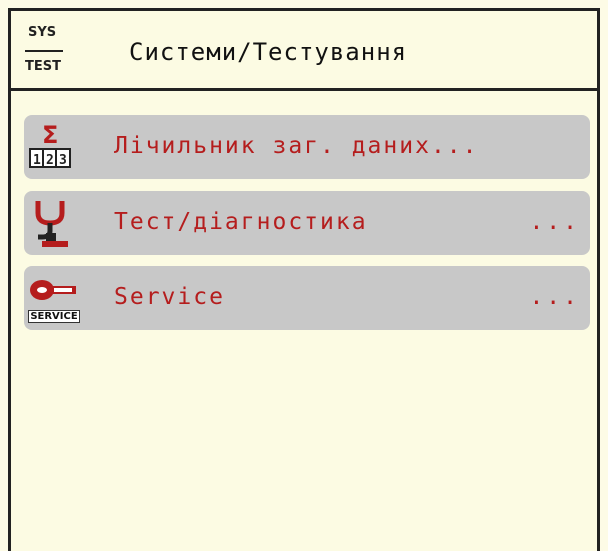 This screenshot has width=608, height=551. I want to click on menu-item-label: Тест/діагностика, so click(241, 222).